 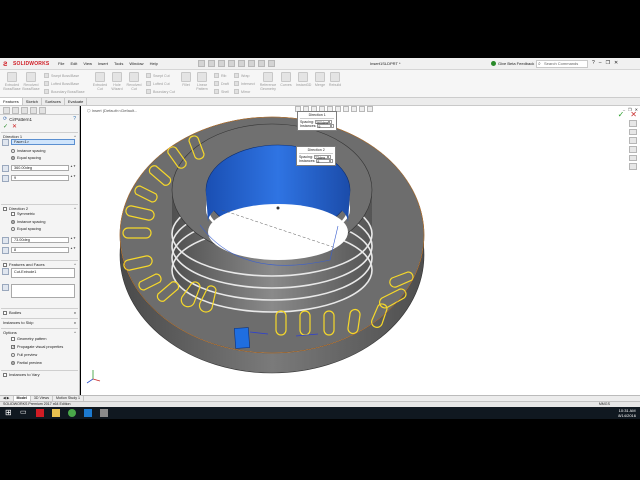 I want to click on configuration-manager-icon, so click(x=24, y=110).